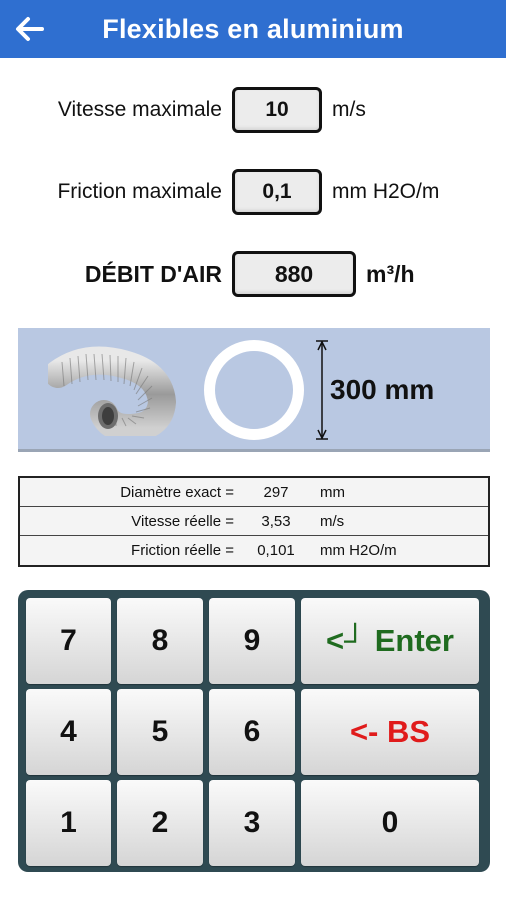  Describe the element at coordinates (277, 110) in the screenshot. I see `max-speed-field: 10` at that location.